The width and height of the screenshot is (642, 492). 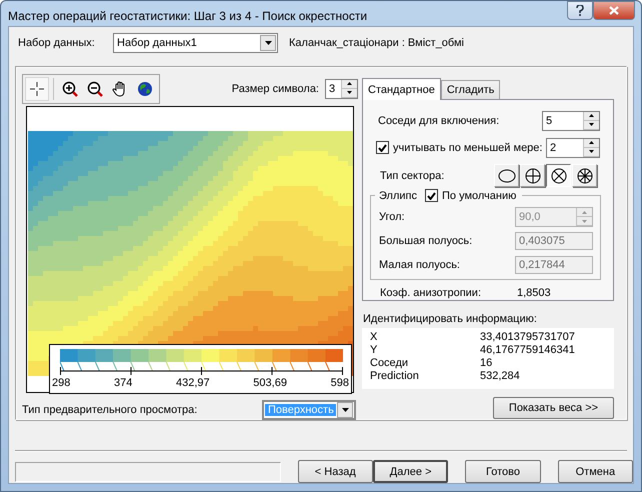 I want to click on info-value: 16, so click(x=486, y=363).